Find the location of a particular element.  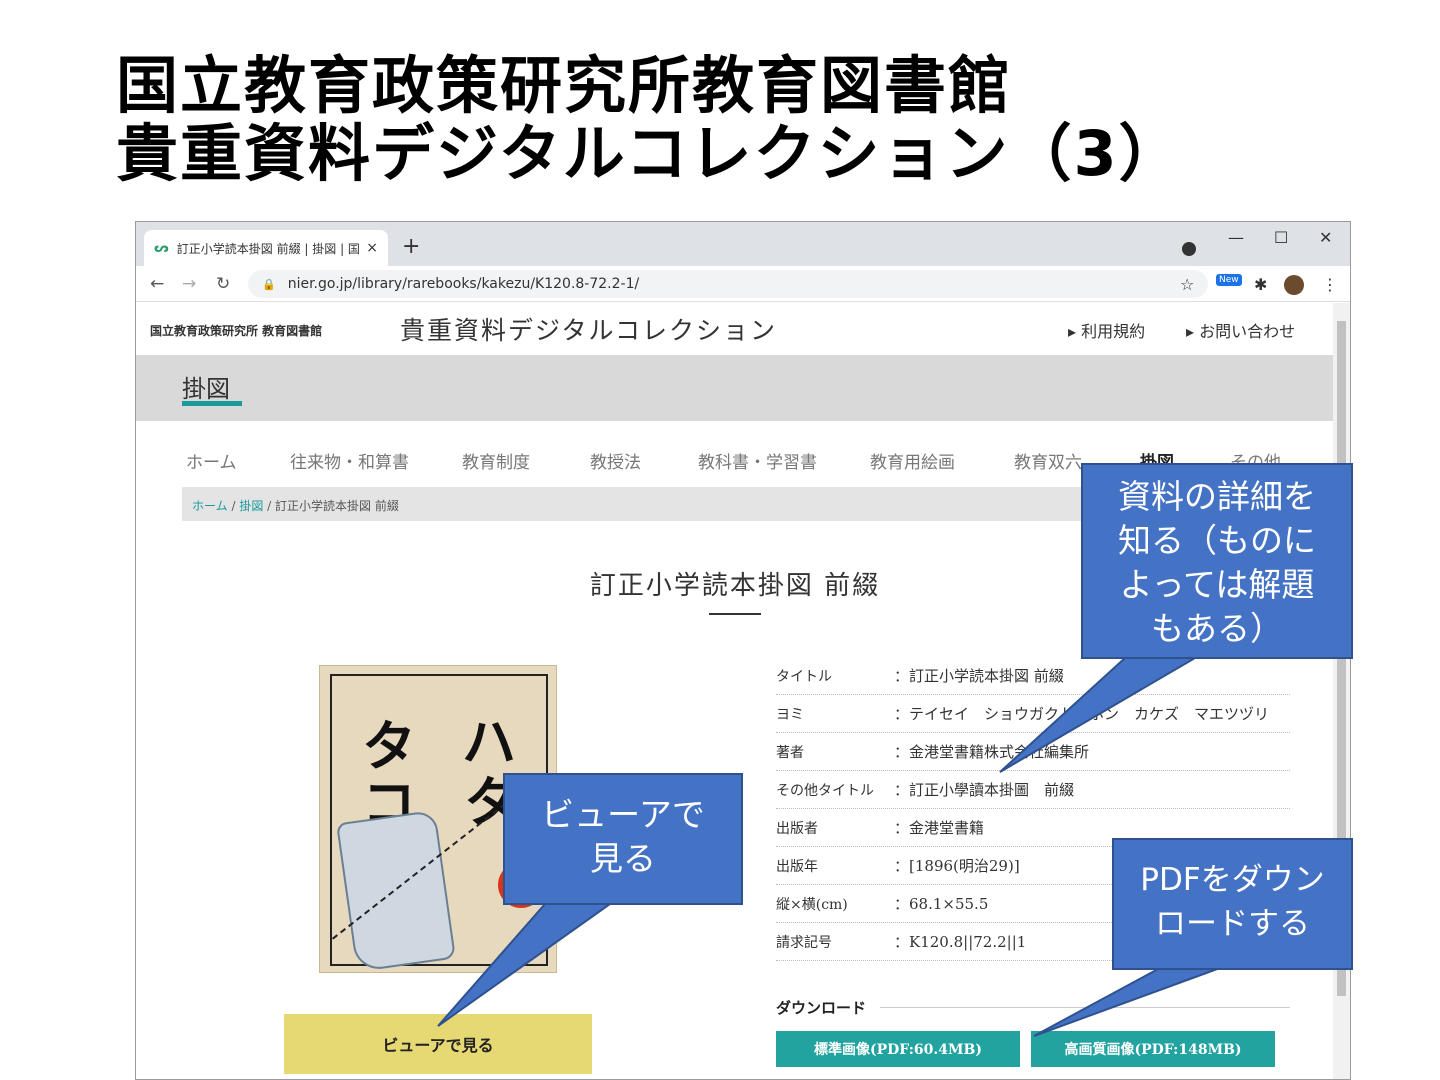

metadata-key: 出版者 is located at coordinates (797, 828).